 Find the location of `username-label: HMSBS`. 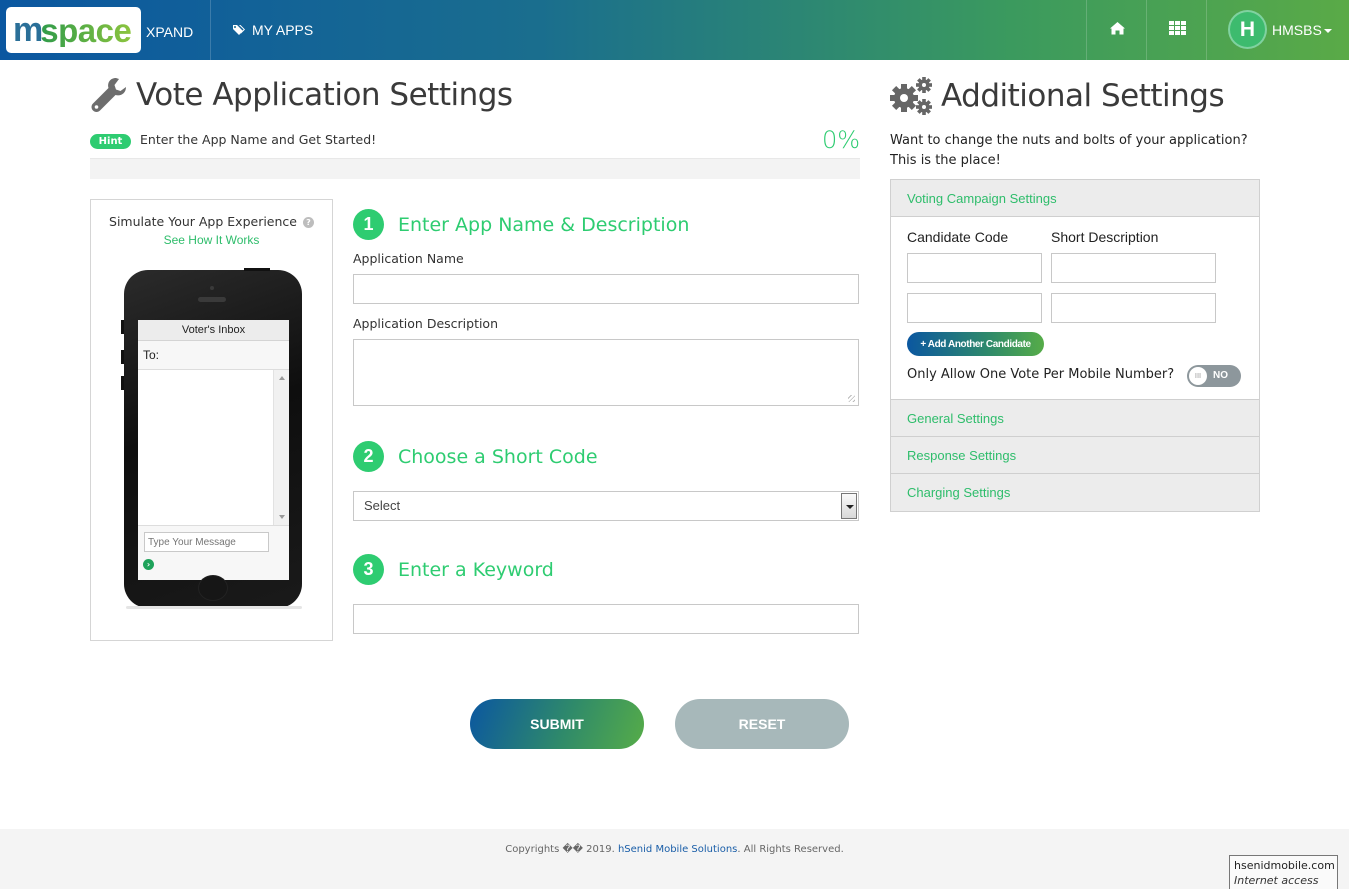

username-label: HMSBS is located at coordinates (1297, 30).